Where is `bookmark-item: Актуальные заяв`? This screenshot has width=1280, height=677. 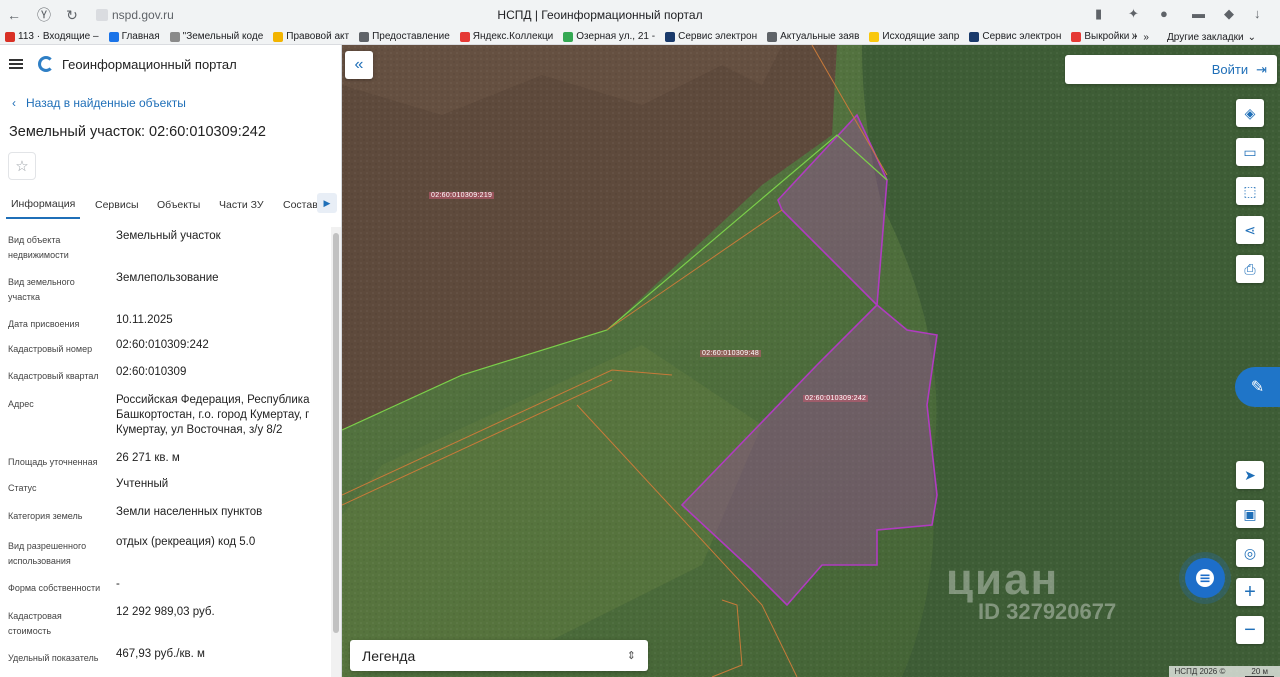
bookmark-item: Актуальные заяв is located at coordinates (813, 36).